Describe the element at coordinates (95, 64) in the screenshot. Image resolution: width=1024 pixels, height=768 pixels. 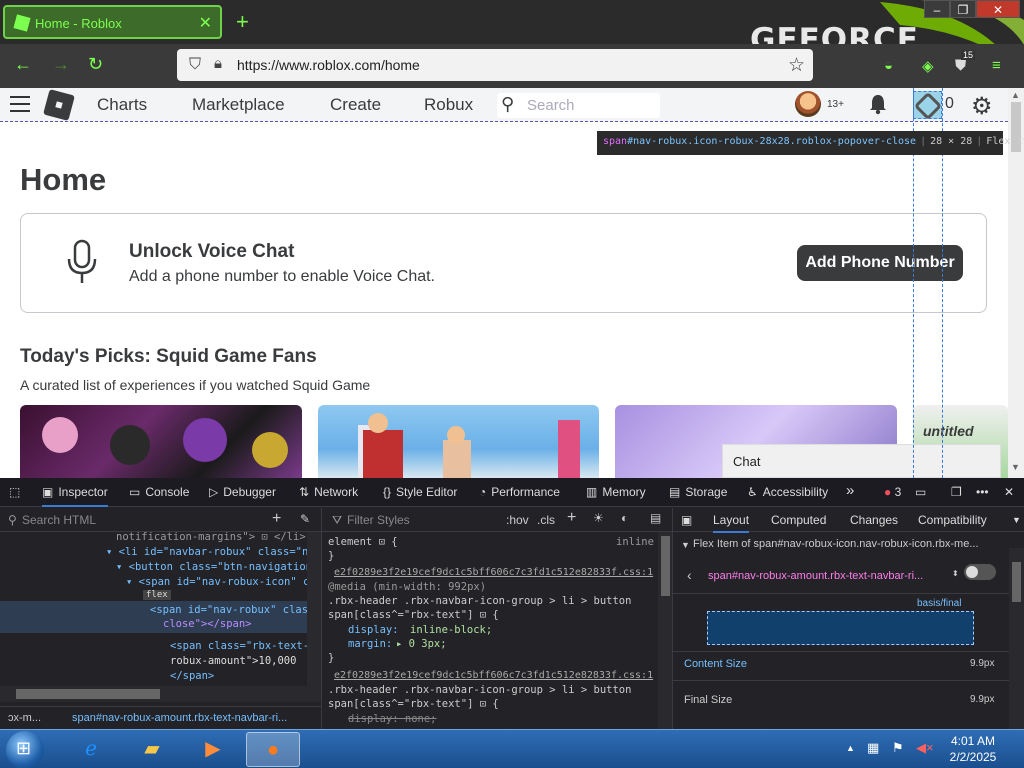
I see `reload-icon: ↻` at that location.